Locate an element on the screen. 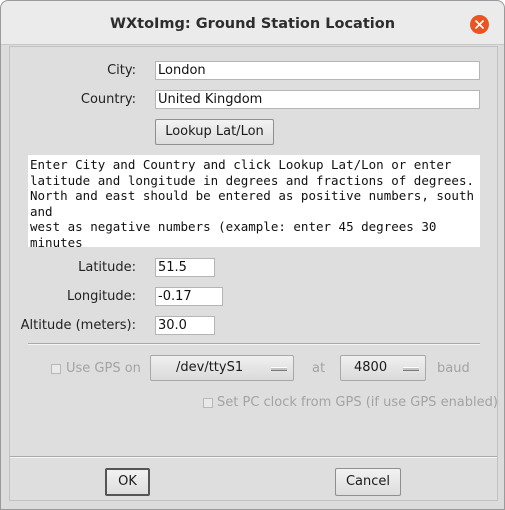 This screenshot has height=510, width=505. window-title: WXtoImg: Ground Station Location is located at coordinates (252, 24).